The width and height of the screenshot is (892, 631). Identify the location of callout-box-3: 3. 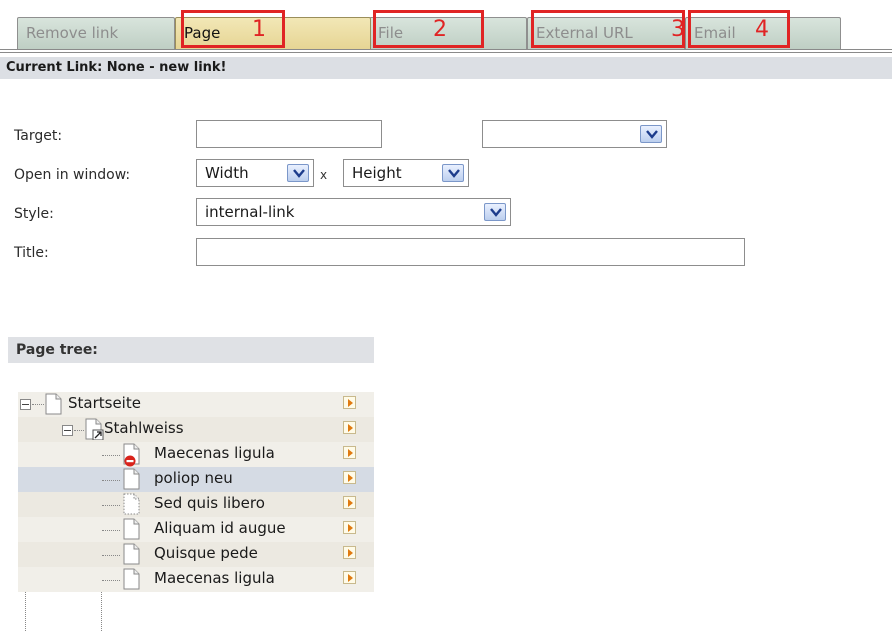
(608, 29).